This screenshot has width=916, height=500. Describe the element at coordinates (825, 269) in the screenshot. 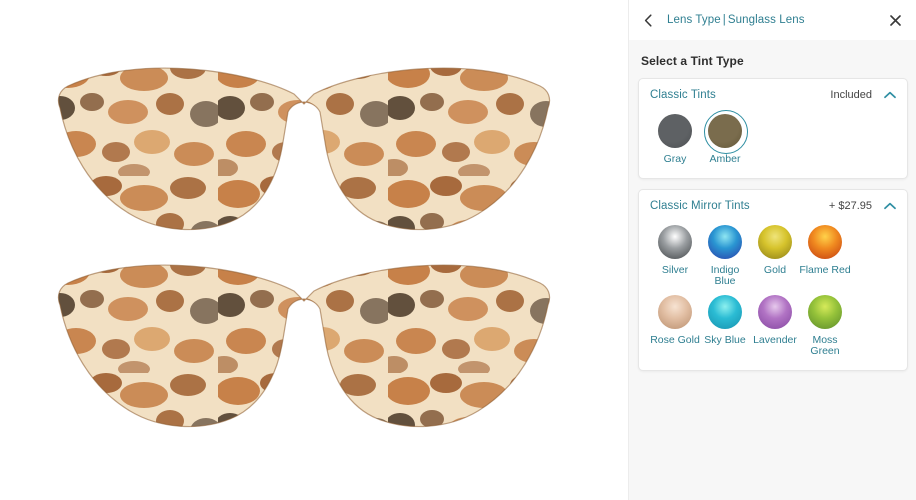

I see `tint-swatch-label: Flame Red` at that location.